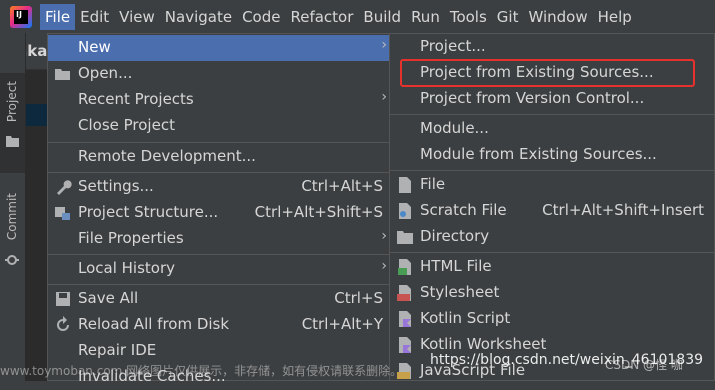 The width and height of the screenshot is (715, 390). What do you see at coordinates (94, 47) in the screenshot?
I see `menu-item-label: New` at bounding box center [94, 47].